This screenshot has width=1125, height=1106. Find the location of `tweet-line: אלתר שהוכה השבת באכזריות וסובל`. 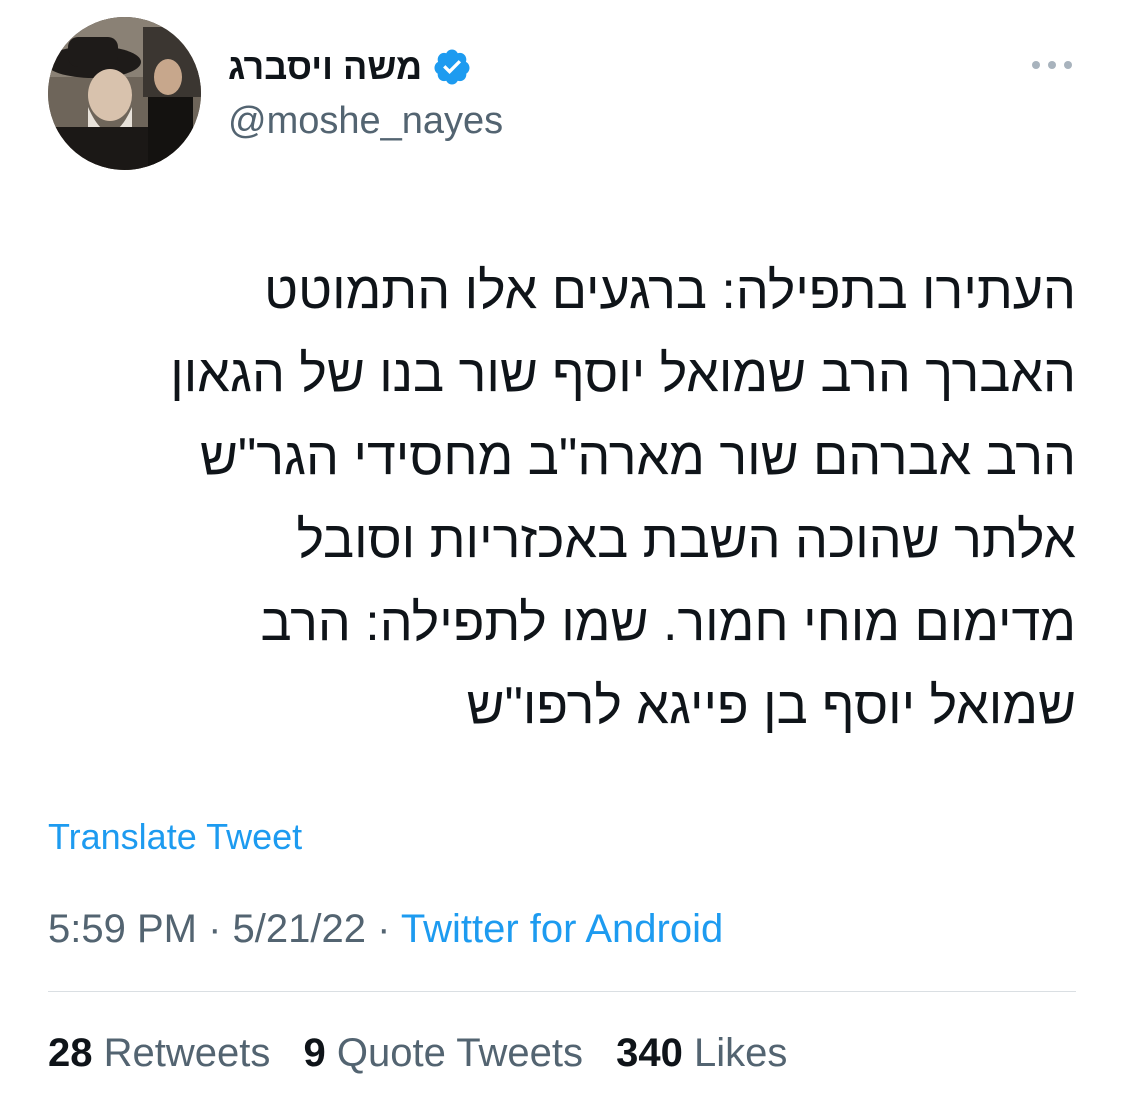

tweet-line: אלתר שהוכה השבת באכזריות וסובל is located at coordinates (686, 540).